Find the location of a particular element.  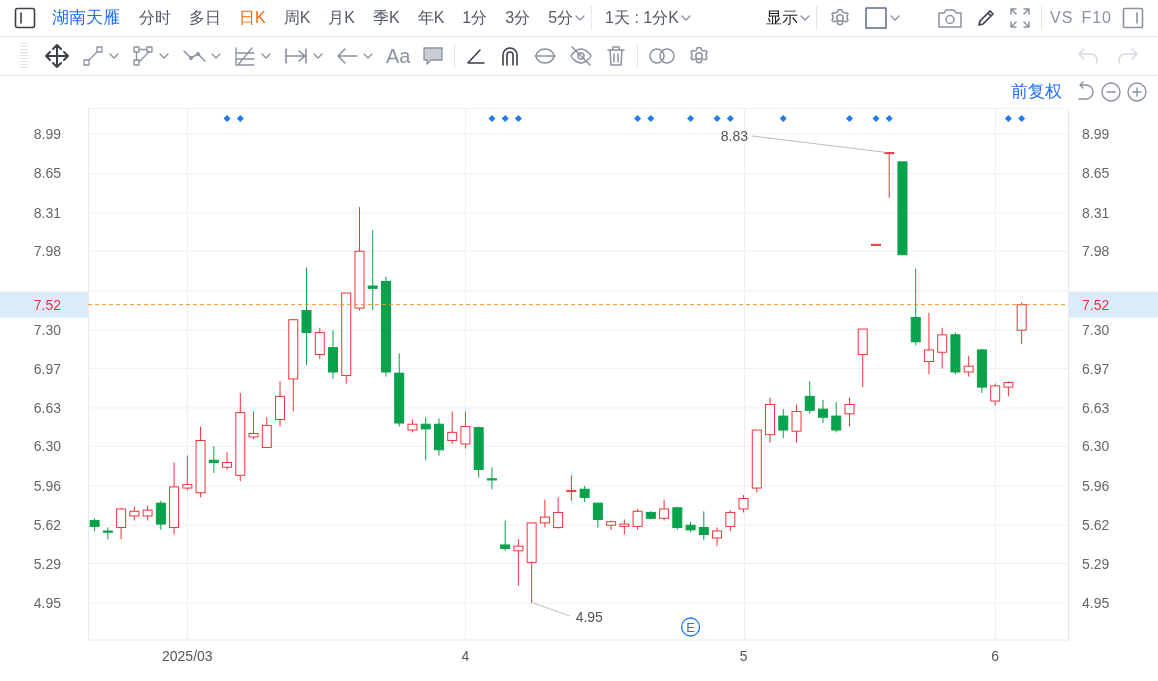

axis-label: 4.95 is located at coordinates (47, 603).